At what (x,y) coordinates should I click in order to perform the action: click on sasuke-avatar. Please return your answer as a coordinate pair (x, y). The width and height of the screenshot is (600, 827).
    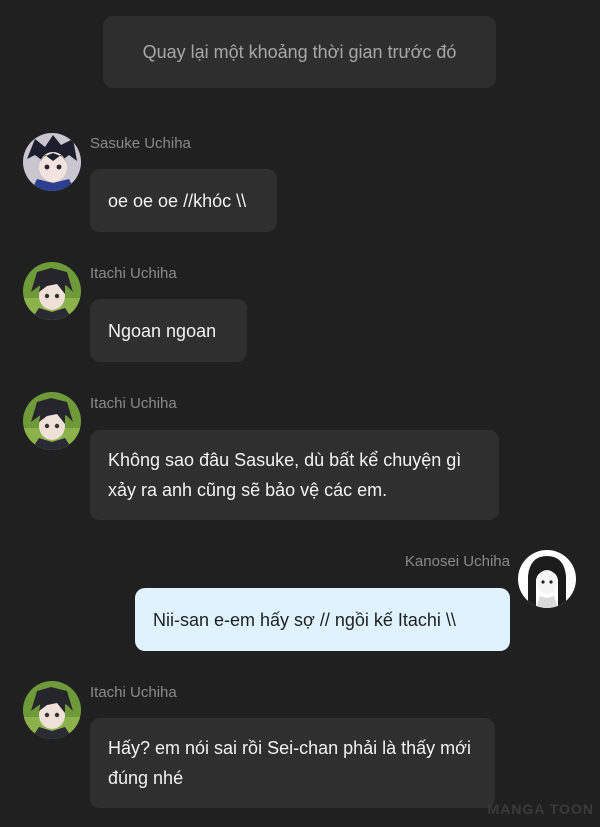
    Looking at the image, I should click on (52, 162).